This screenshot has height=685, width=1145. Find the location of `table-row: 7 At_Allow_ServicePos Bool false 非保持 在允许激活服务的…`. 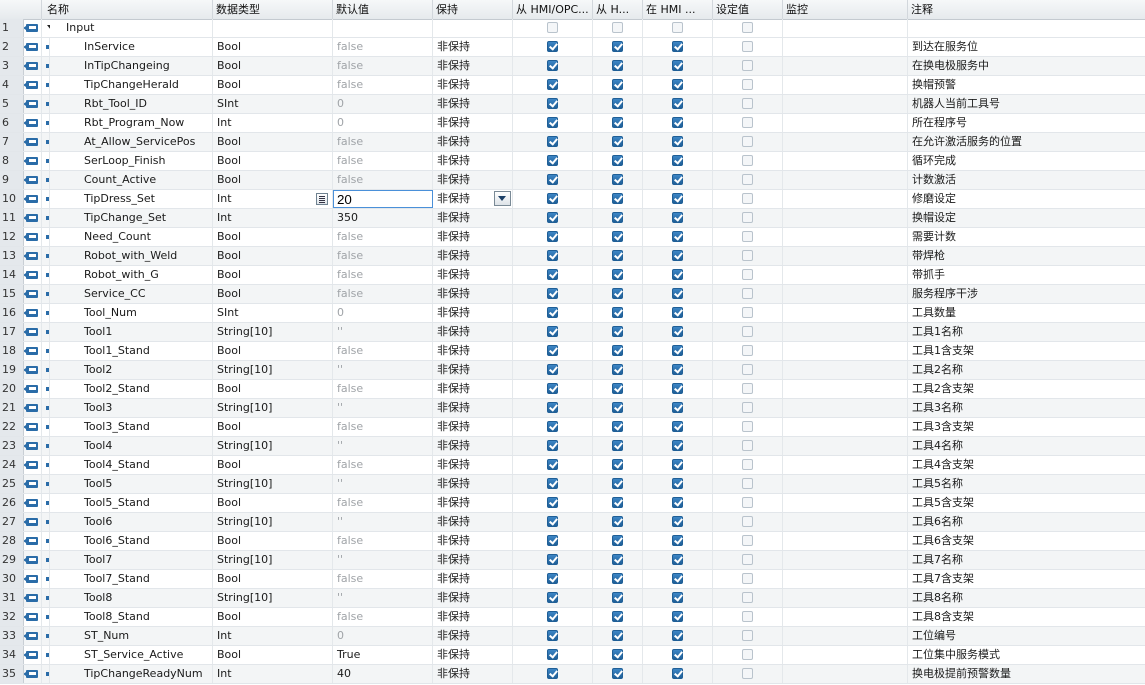

table-row: 7 At_Allow_ServicePos Bool false 非保持 在允许激活服务的… is located at coordinates (572, 142).